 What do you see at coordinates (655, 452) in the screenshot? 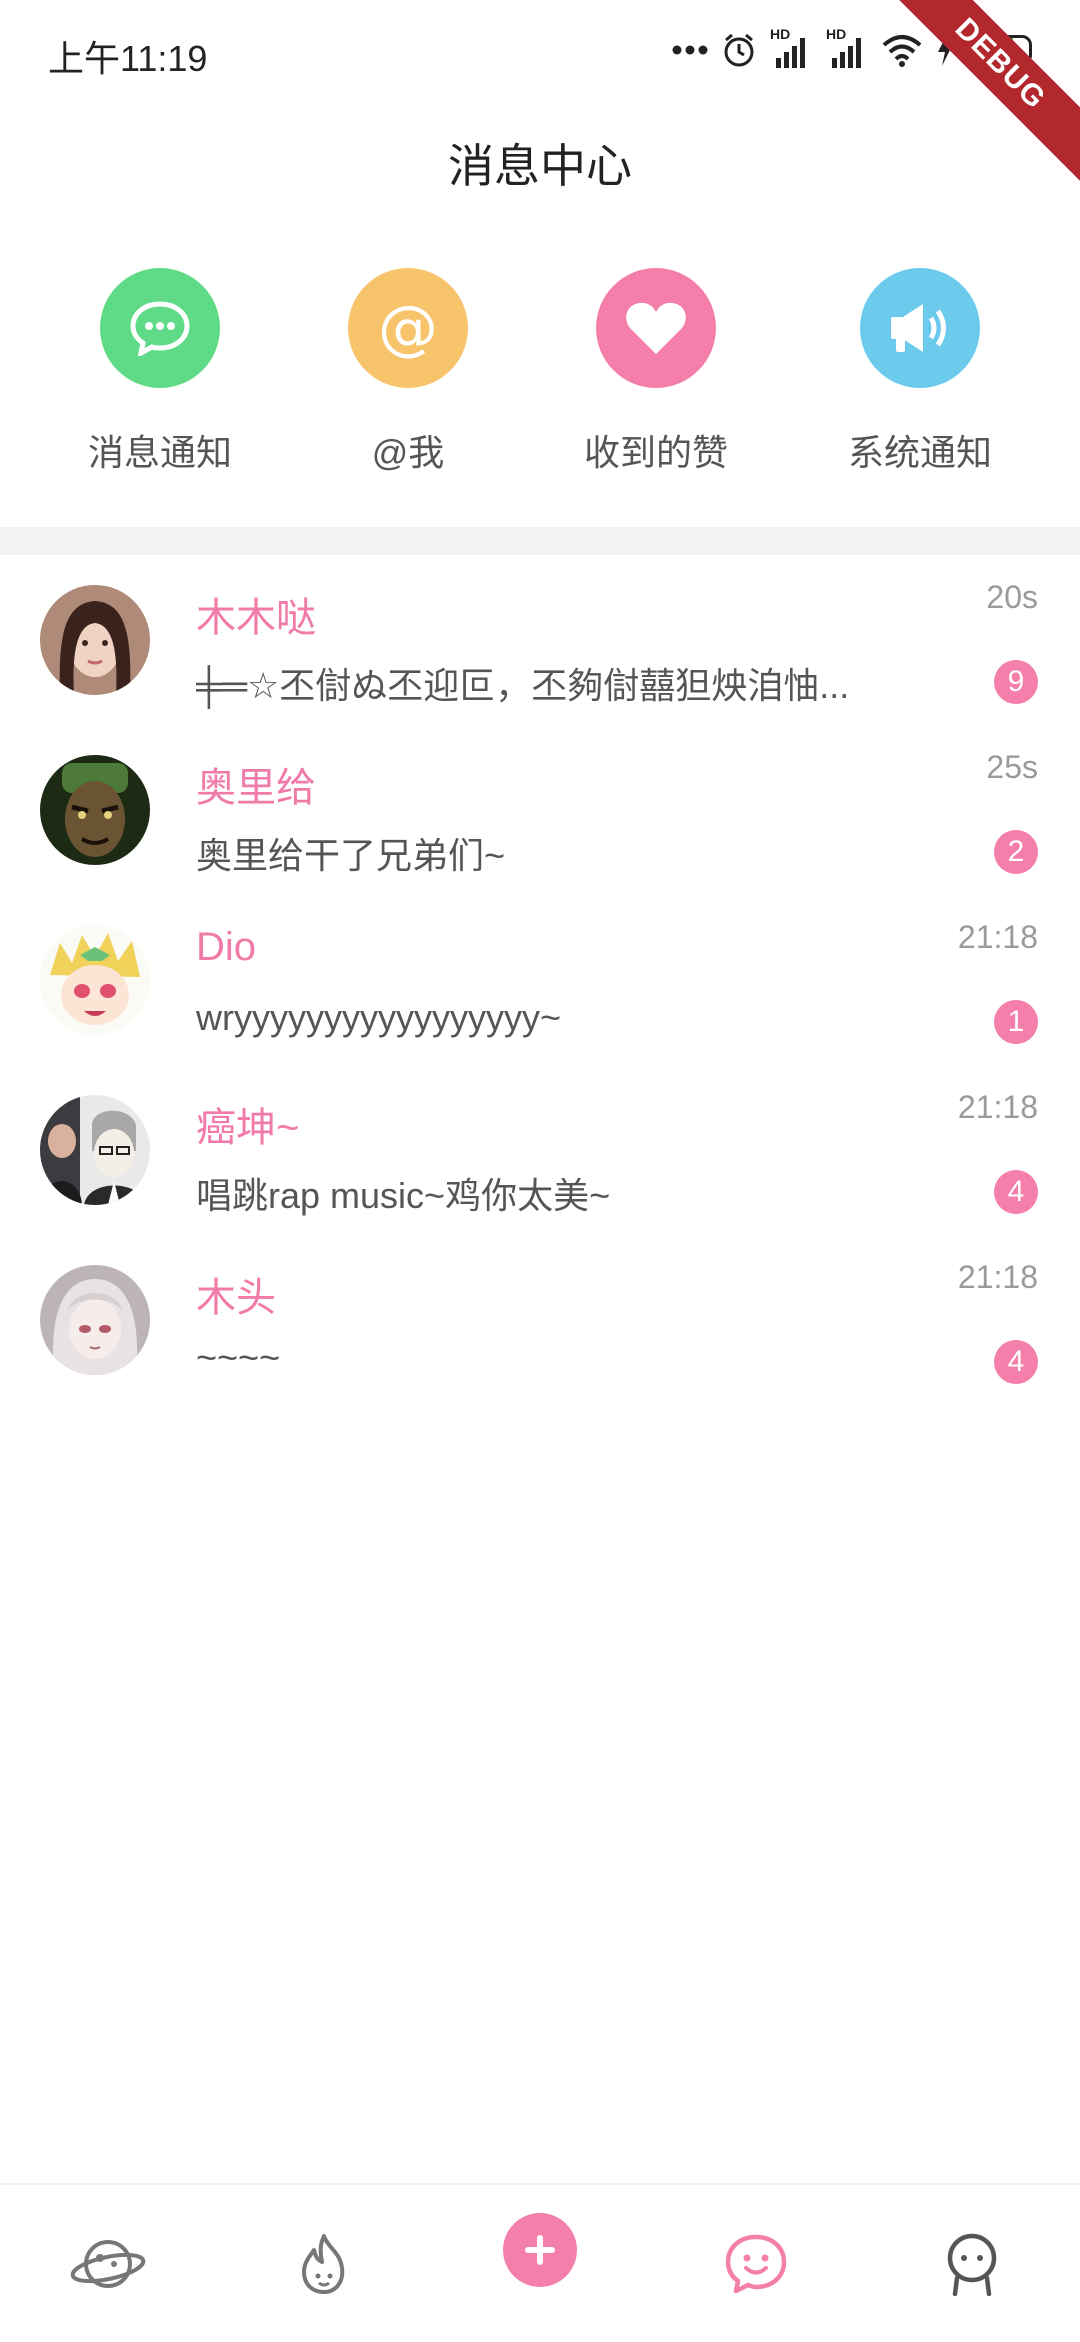
I see `shortcut-label: 收到的赞` at bounding box center [655, 452].